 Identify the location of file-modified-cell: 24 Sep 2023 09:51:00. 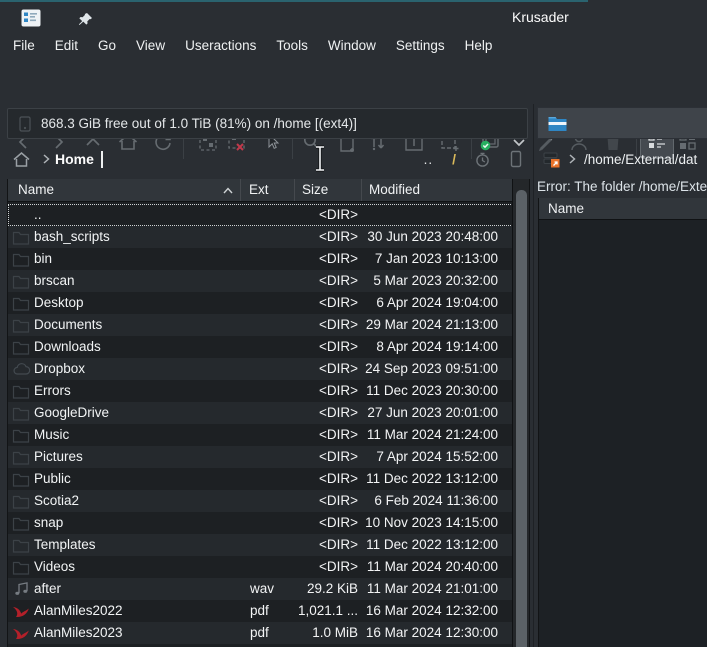
(431, 368).